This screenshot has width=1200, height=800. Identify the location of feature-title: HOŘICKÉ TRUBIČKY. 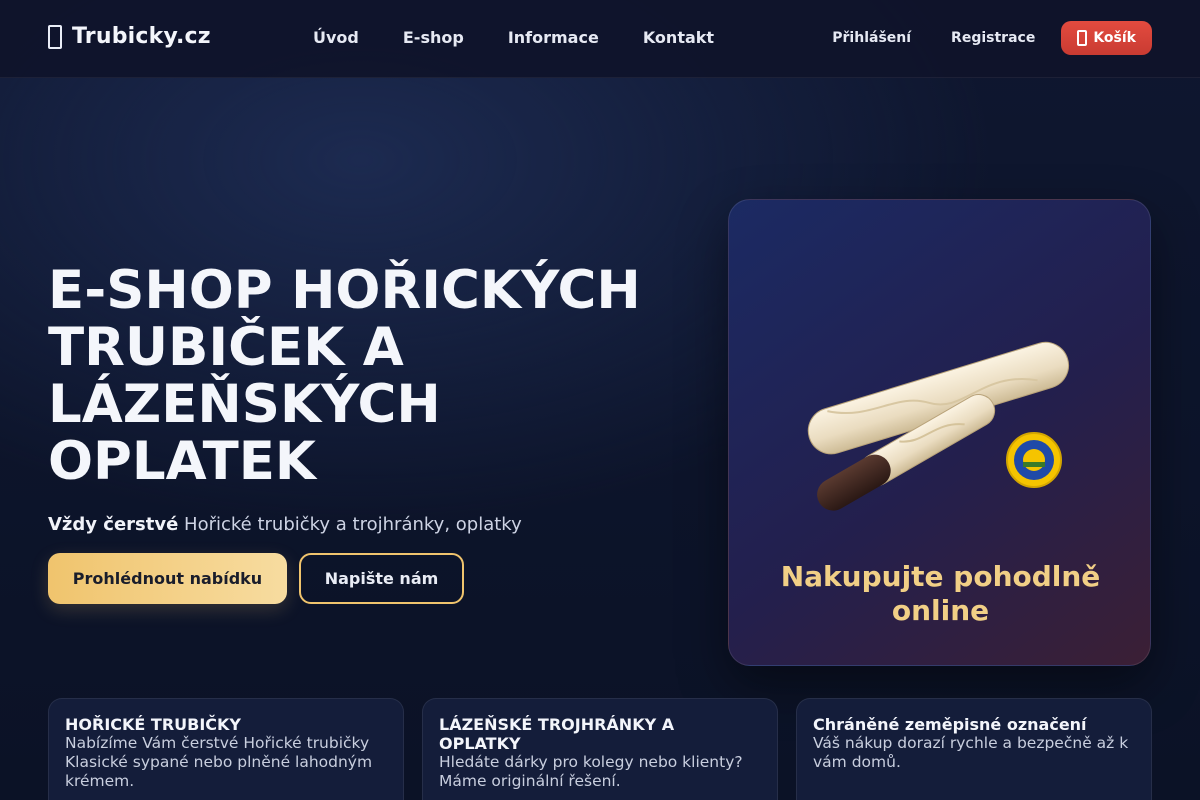
(153, 724).